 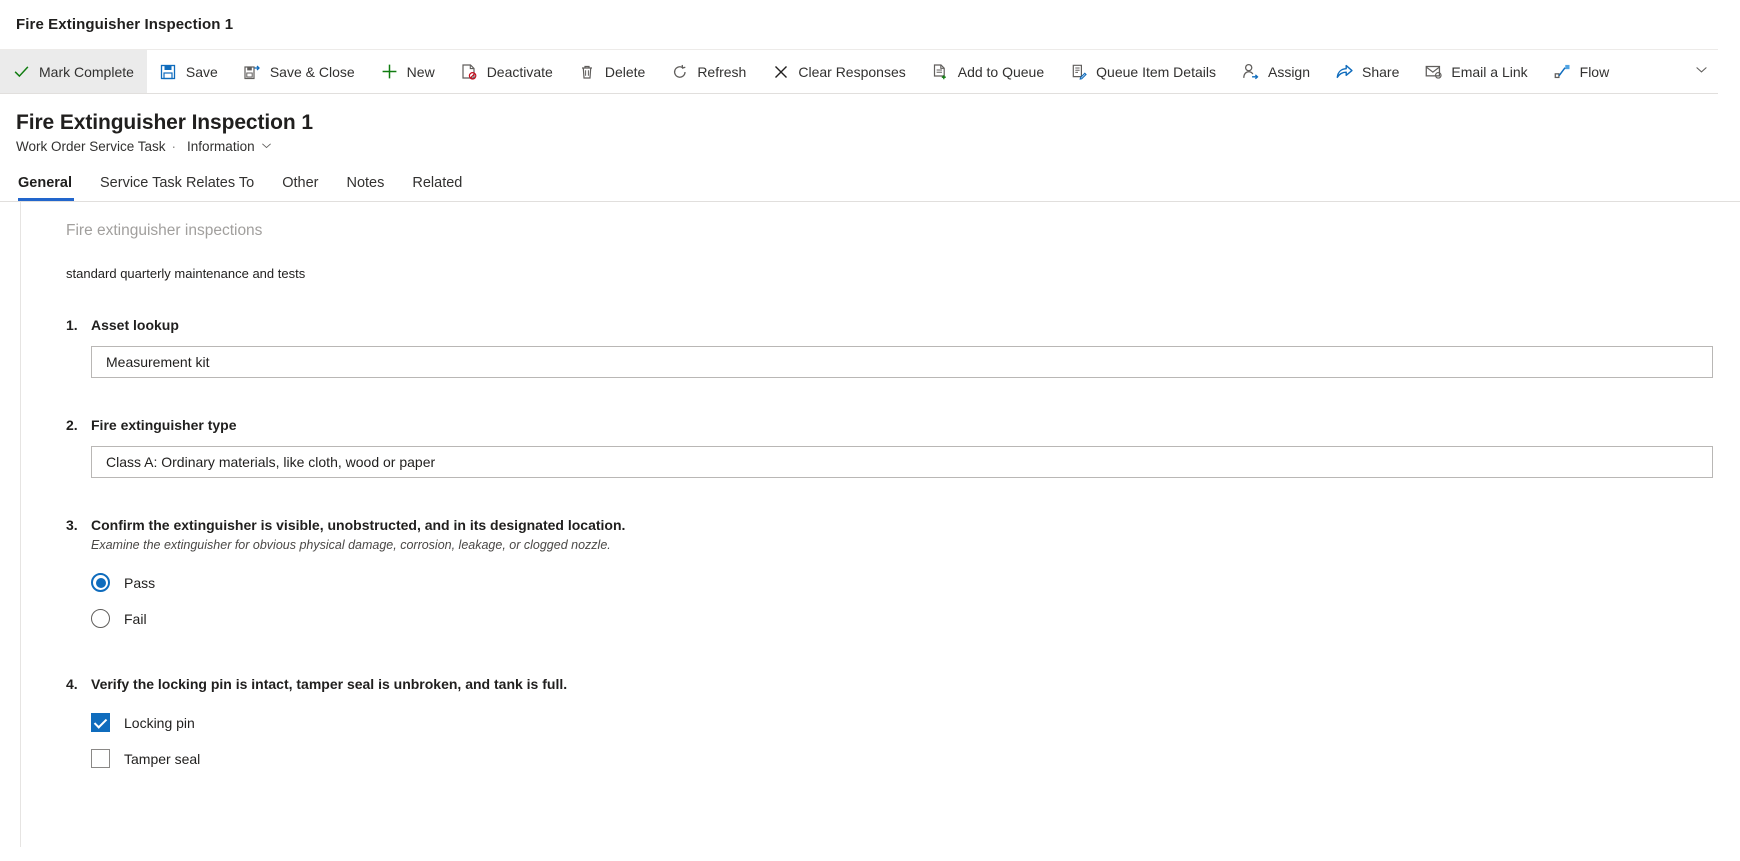 I want to click on question-label: Fire extinguisher type, so click(x=164, y=425).